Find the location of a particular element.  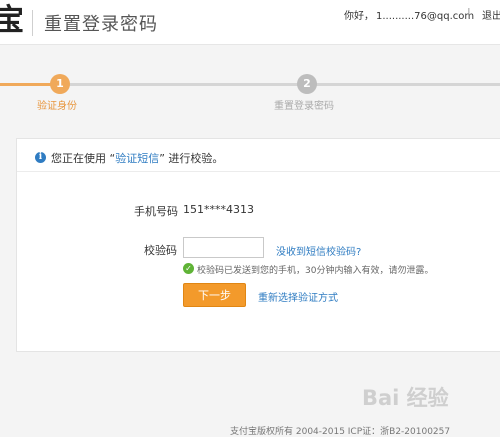

logout-link: 退出 is located at coordinates (491, 14).